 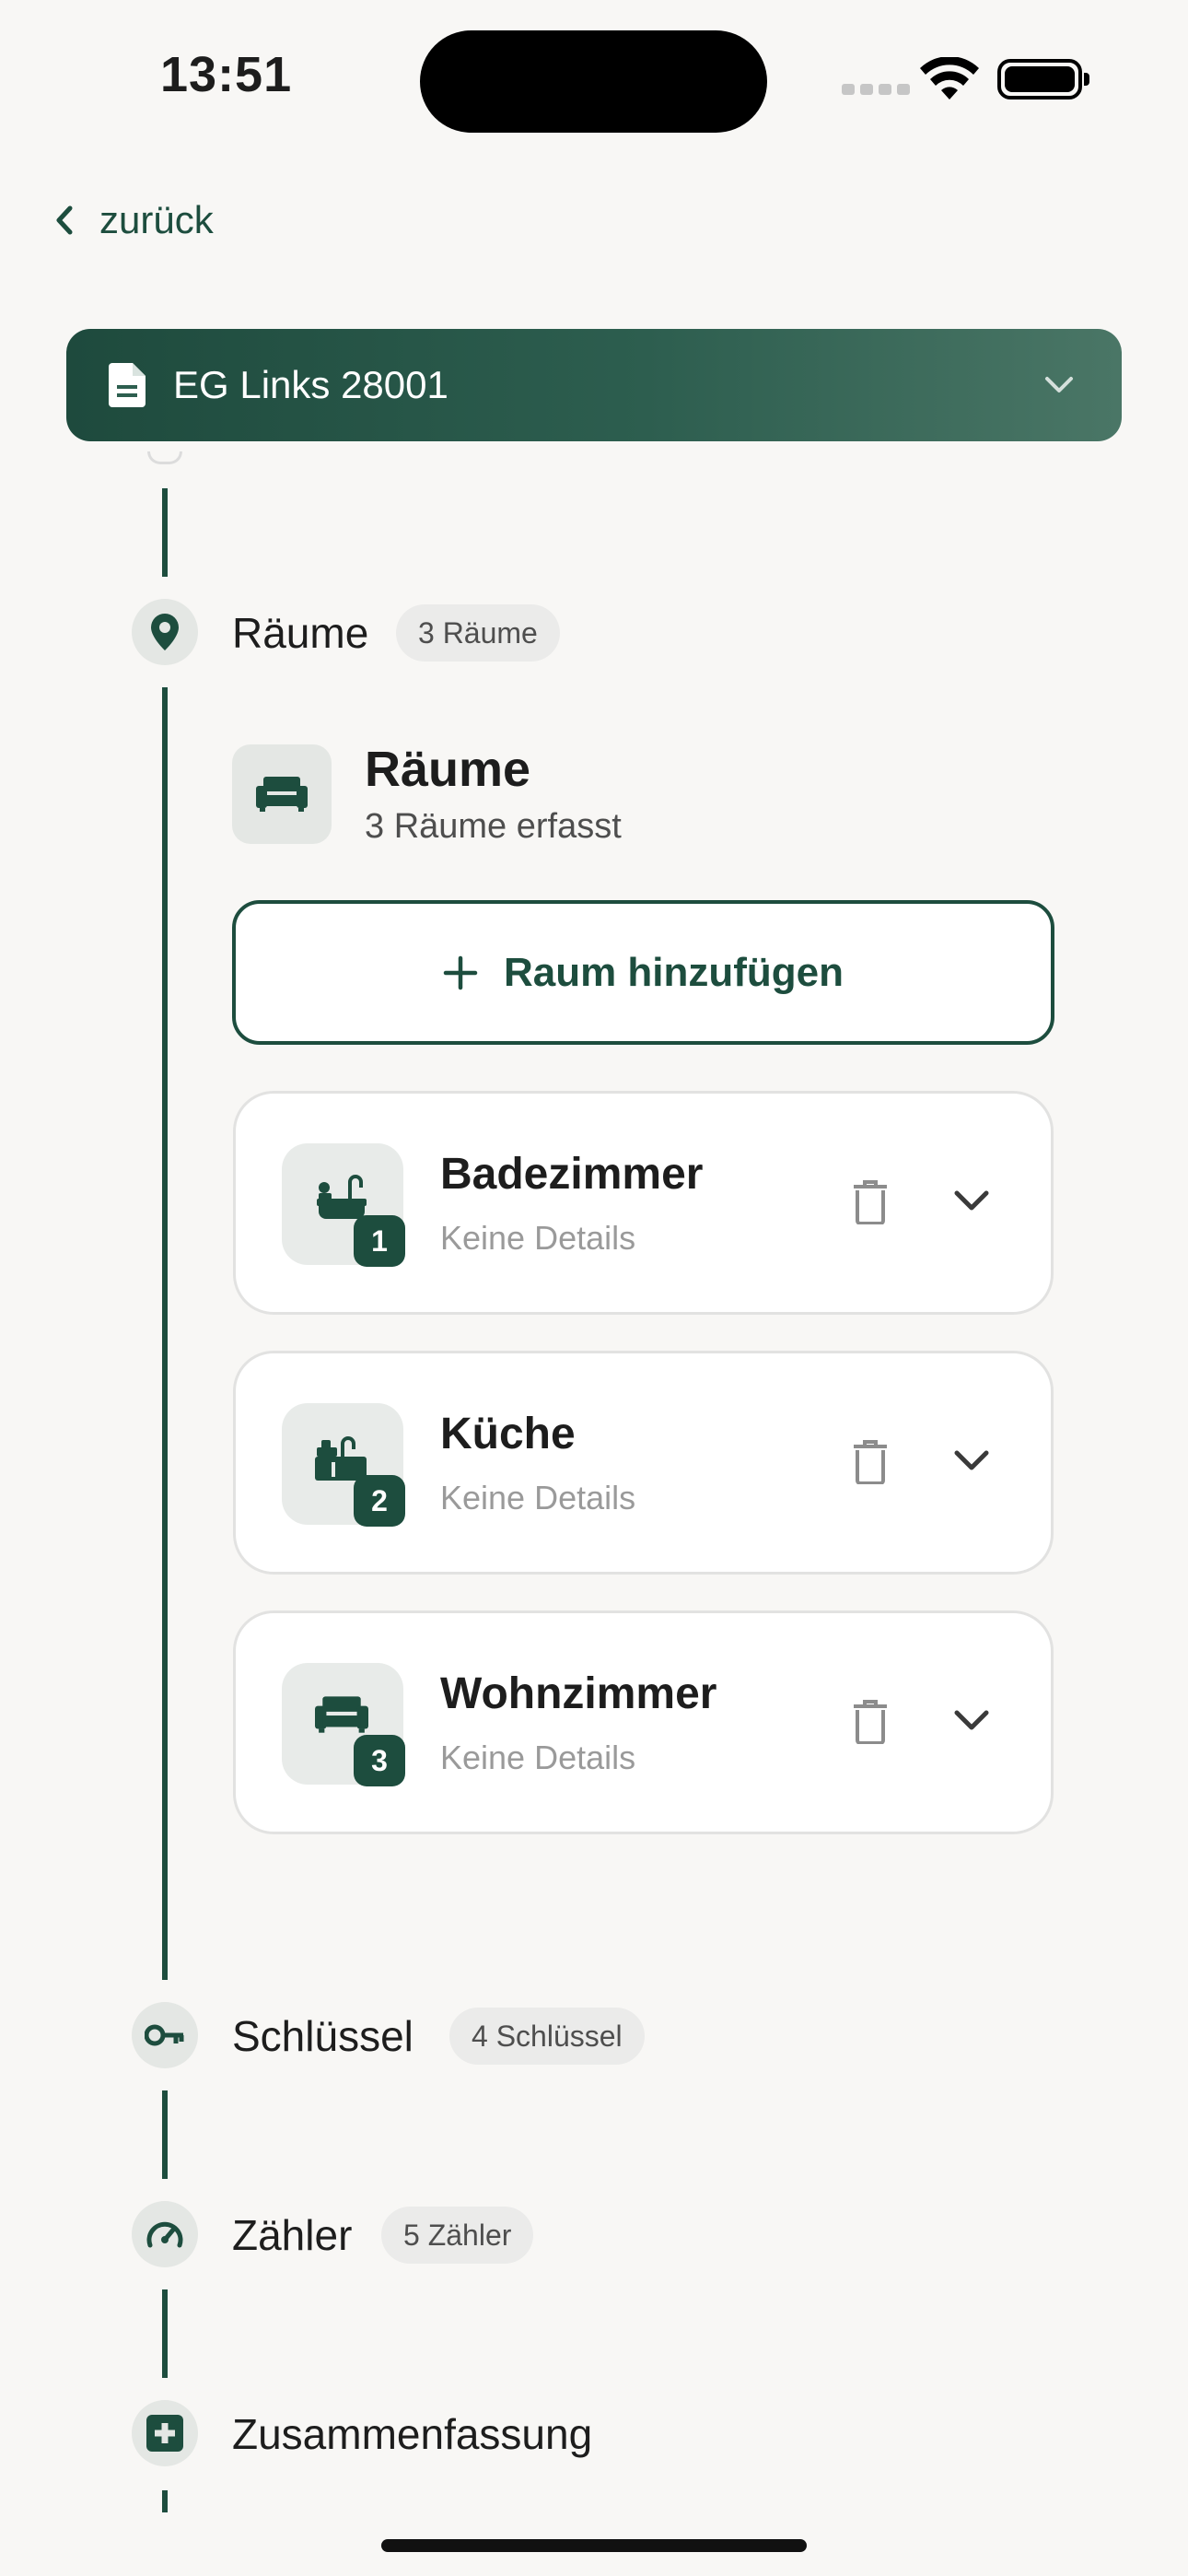 What do you see at coordinates (508, 1434) in the screenshot?
I see `room-name: Küche` at bounding box center [508, 1434].